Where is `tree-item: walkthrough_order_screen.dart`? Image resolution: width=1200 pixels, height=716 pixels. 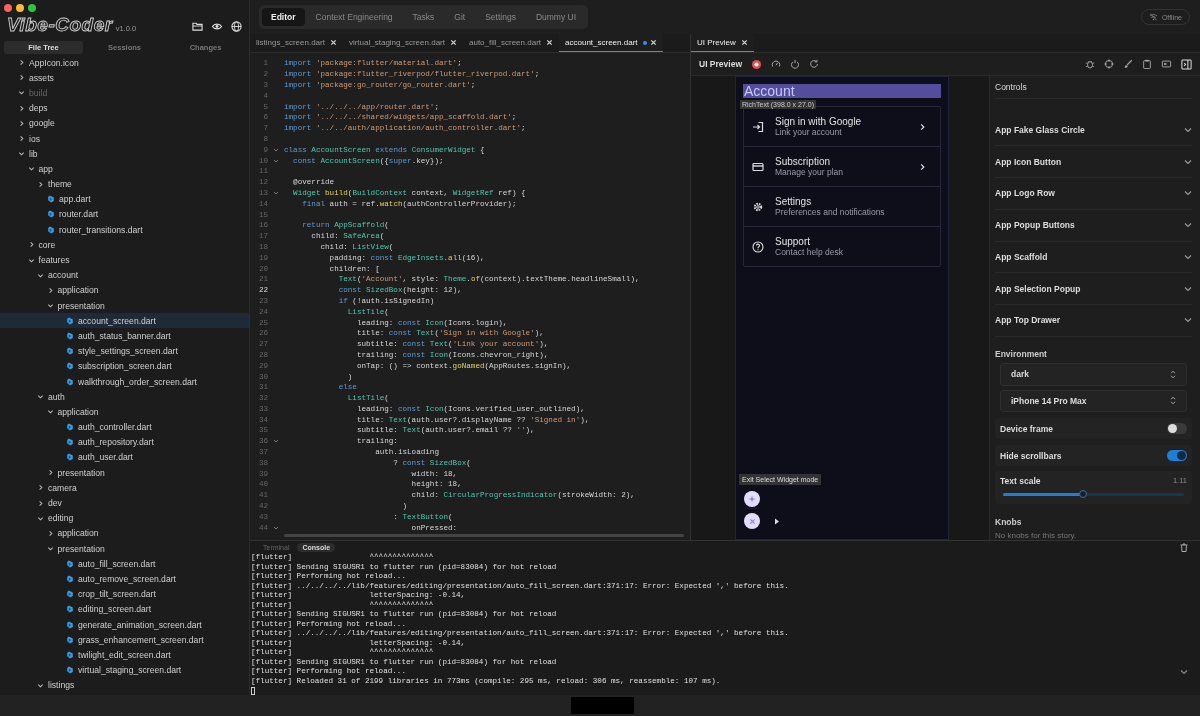 tree-item: walkthrough_order_screen.dart is located at coordinates (124, 381).